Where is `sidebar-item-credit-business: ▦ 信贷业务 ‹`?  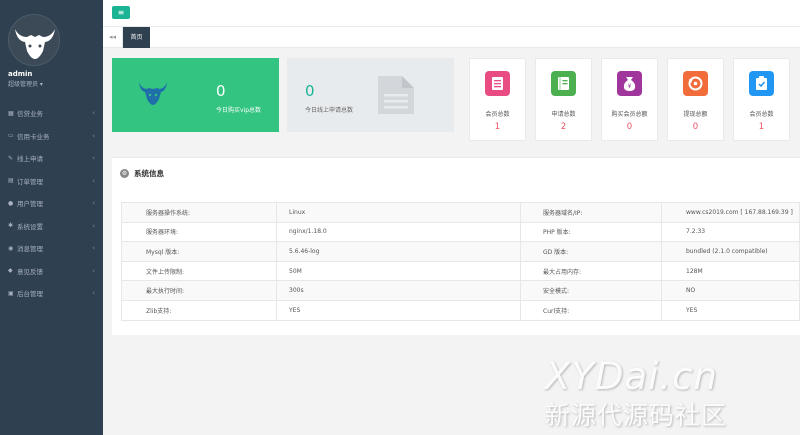
sidebar-item-credit-business: ▦ 信贷业务 ‹ is located at coordinates (51, 113).